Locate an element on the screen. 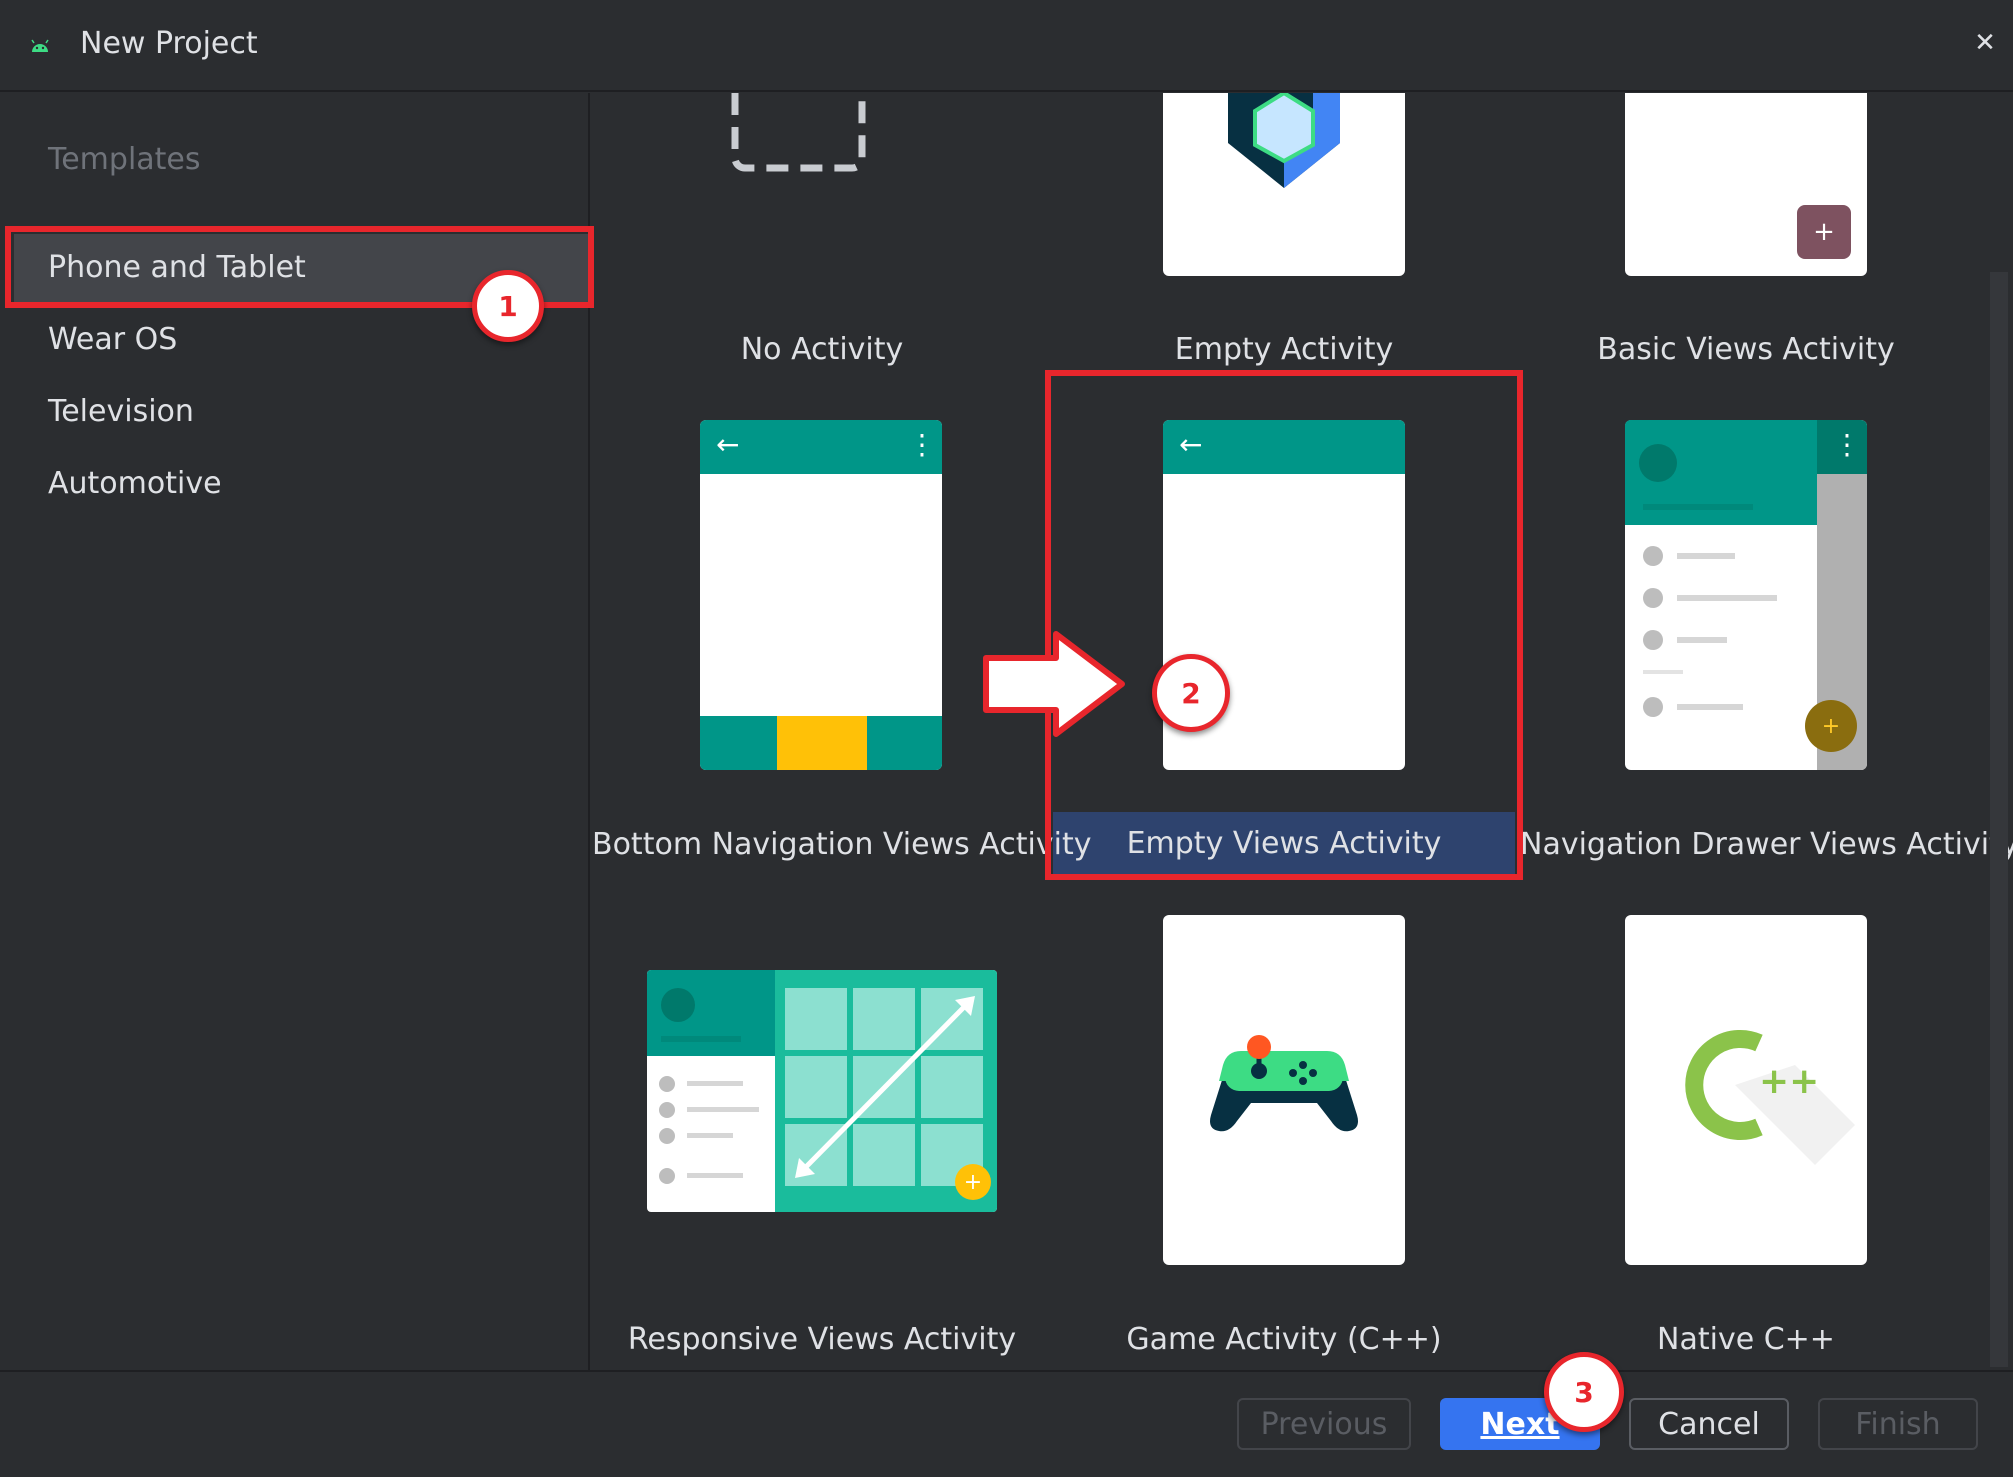 This screenshot has width=2013, height=1477. jetpack-compose-icon is located at coordinates (1284, 140).